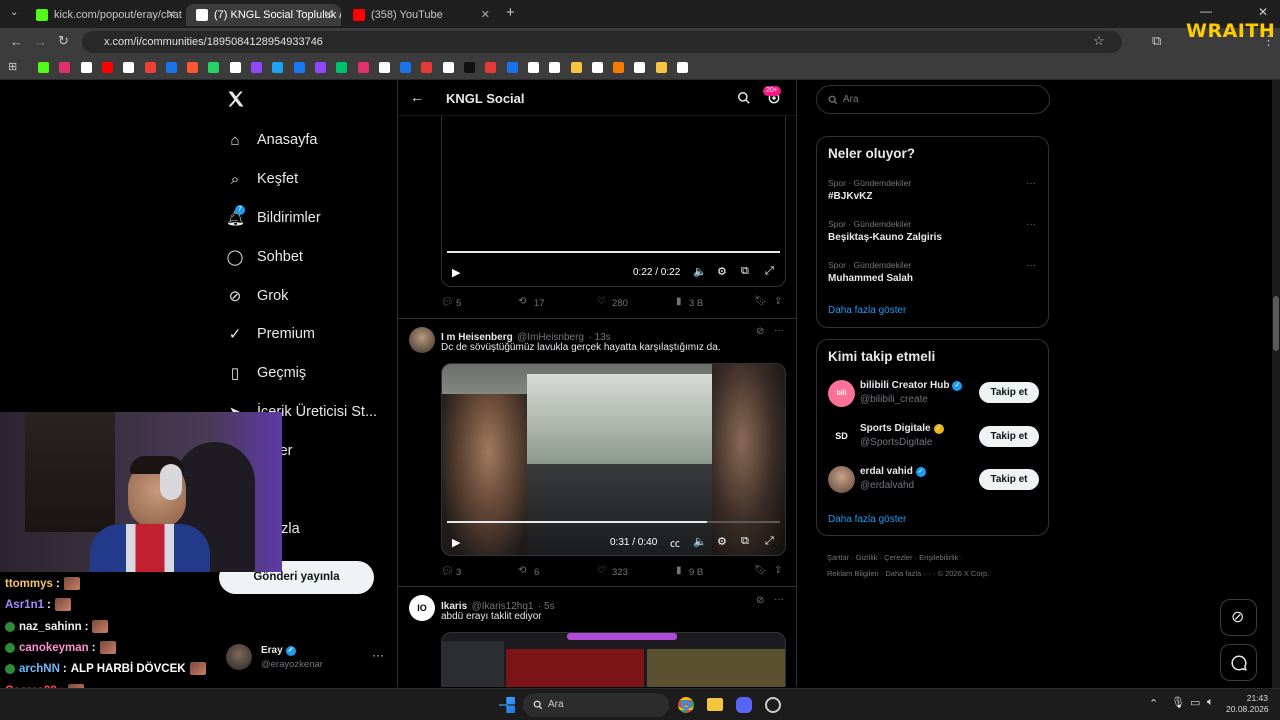  I want to click on footer-link-accessibility: Erişilebilirlik, so click(938, 557).